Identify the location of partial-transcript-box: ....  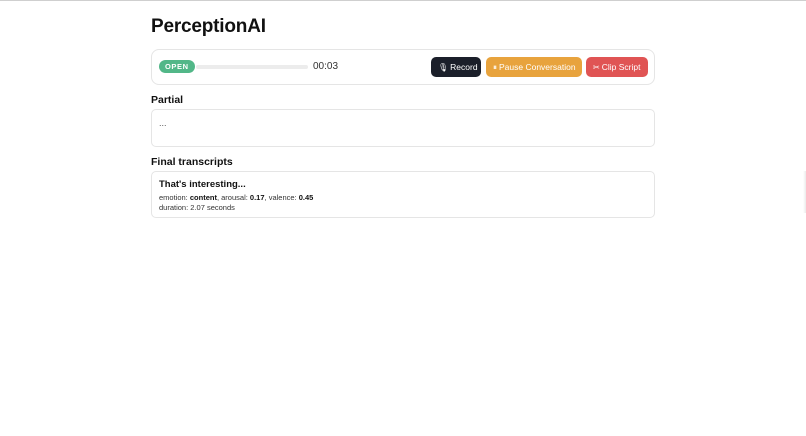
(403, 128).